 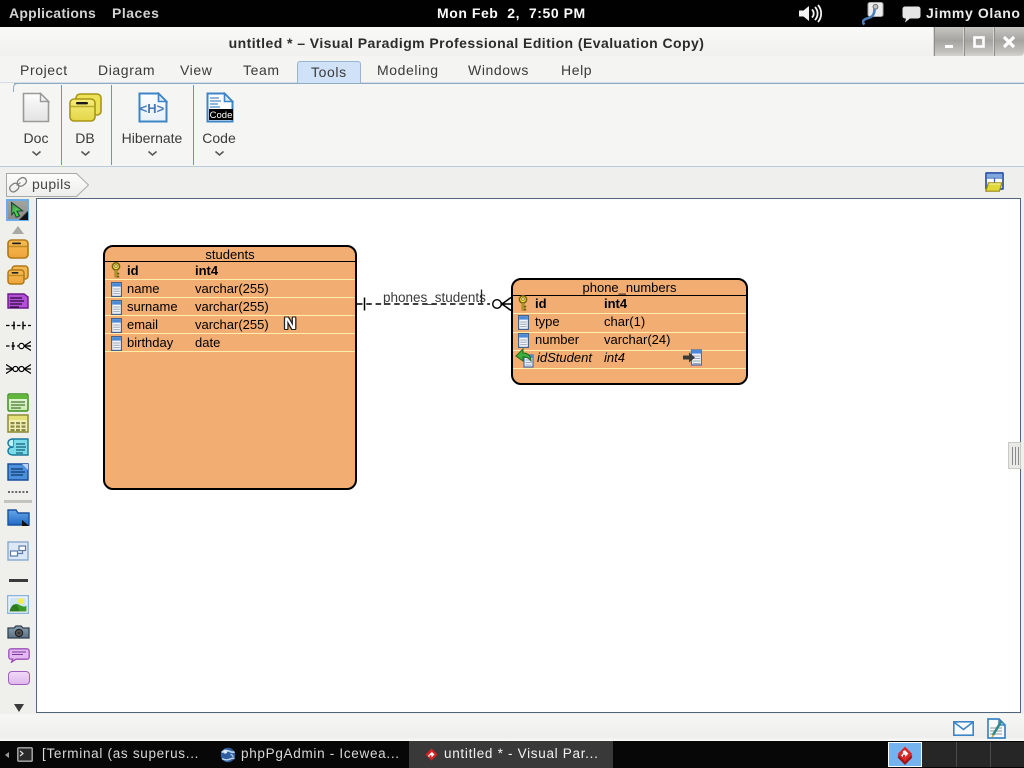 I want to click on svg-text: <H>, so click(x=152, y=108).